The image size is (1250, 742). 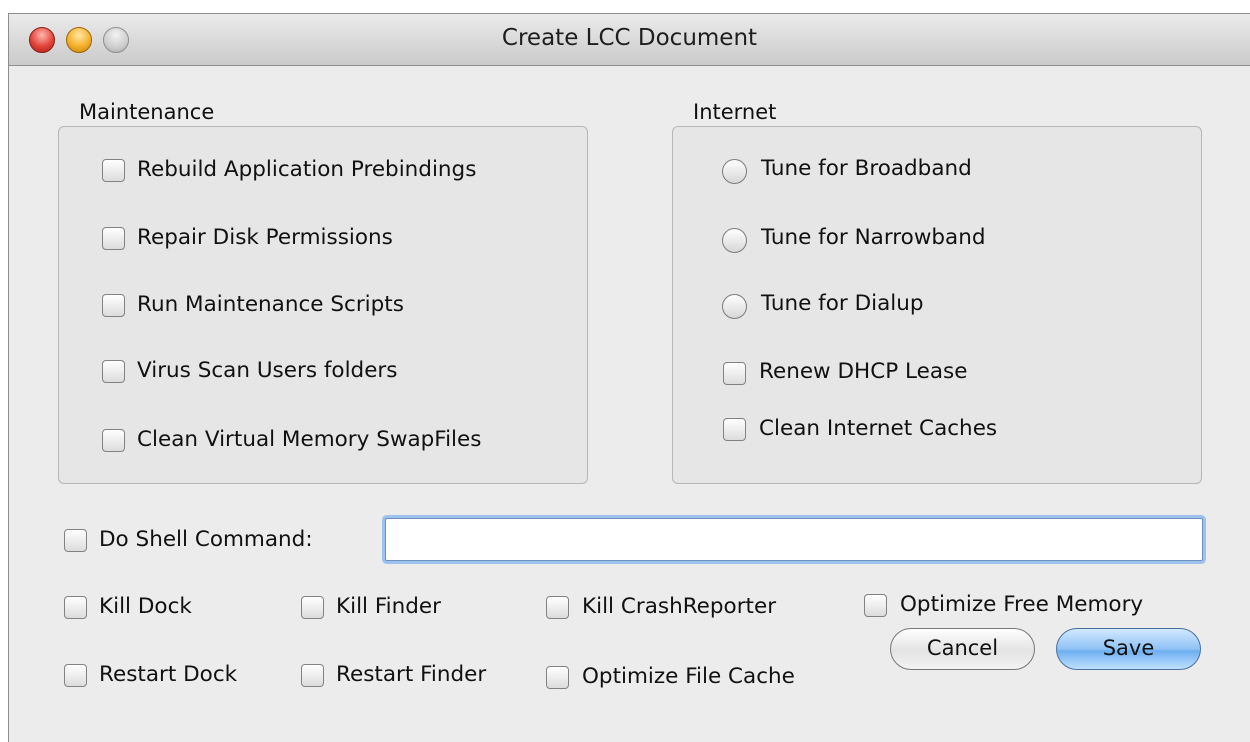 What do you see at coordinates (1128, 649) in the screenshot?
I see `save-button: Save` at bounding box center [1128, 649].